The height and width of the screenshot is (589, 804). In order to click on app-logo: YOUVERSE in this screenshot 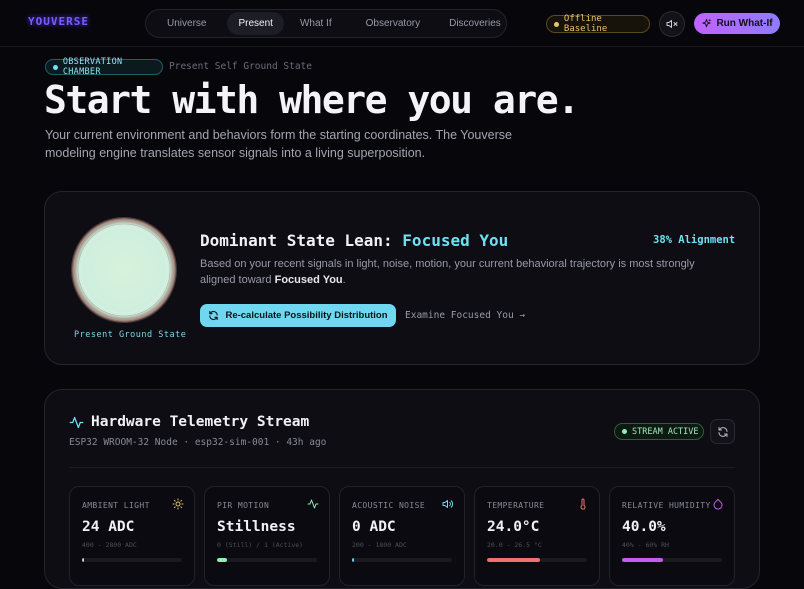, I will do `click(58, 21)`.